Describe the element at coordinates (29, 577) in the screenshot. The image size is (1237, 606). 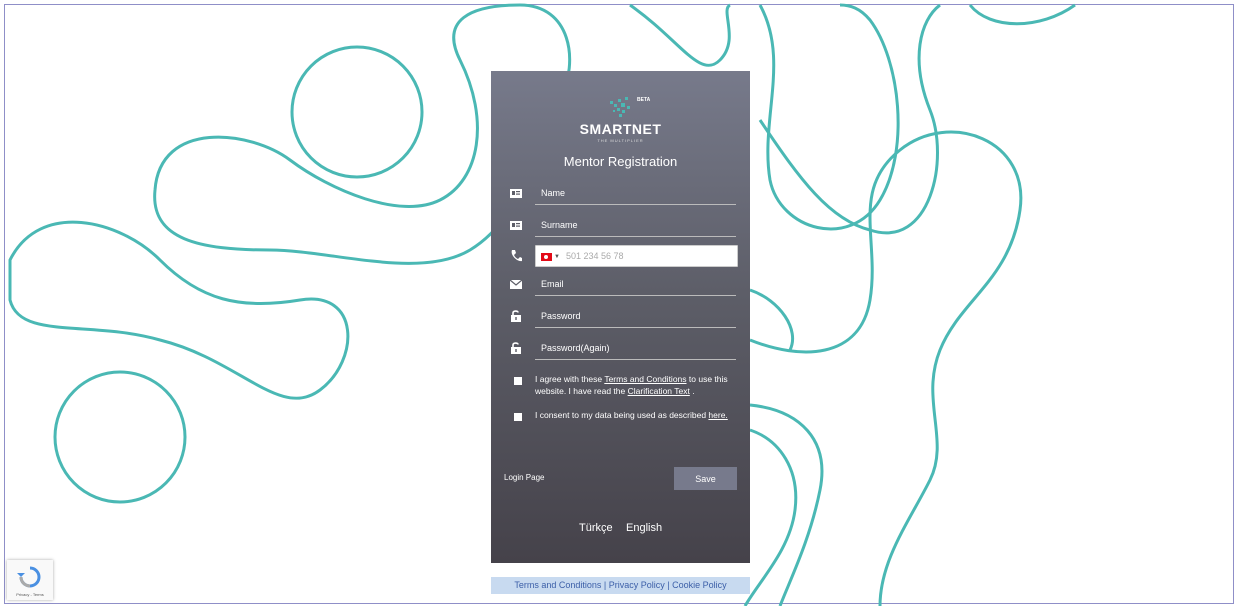
I see `recaptcha-icon` at that location.